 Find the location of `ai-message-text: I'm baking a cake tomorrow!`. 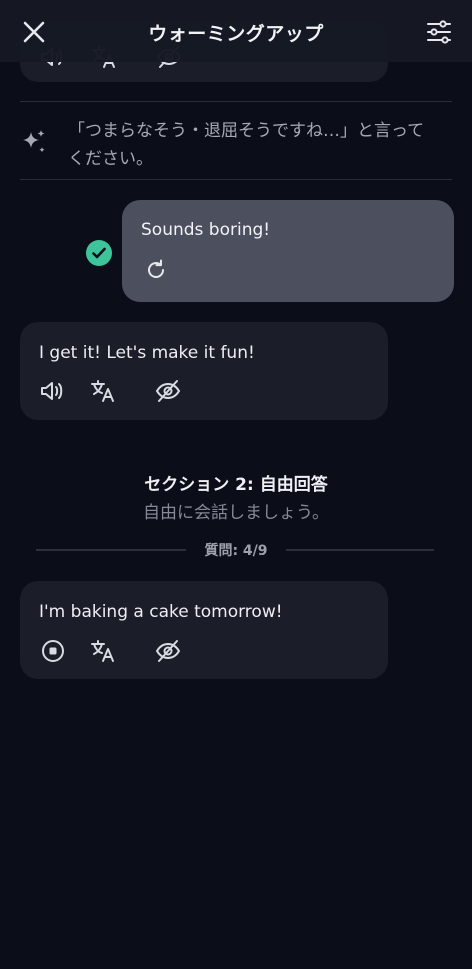

ai-message-text: I'm baking a cake tomorrow! is located at coordinates (161, 612).